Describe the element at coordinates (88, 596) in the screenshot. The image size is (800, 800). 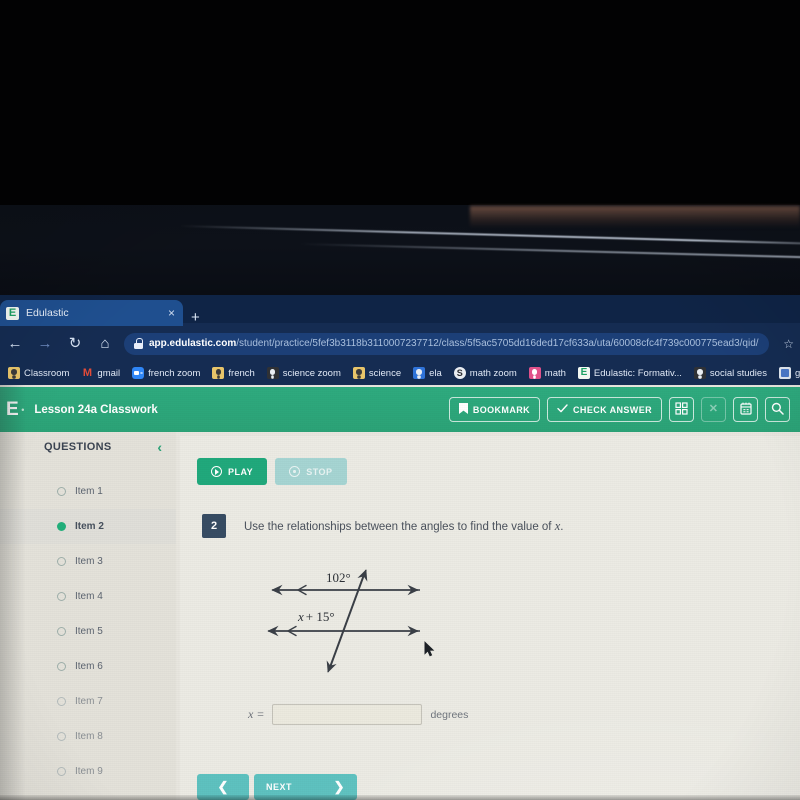
I see `sidebar-item-item-4: Item 4` at that location.